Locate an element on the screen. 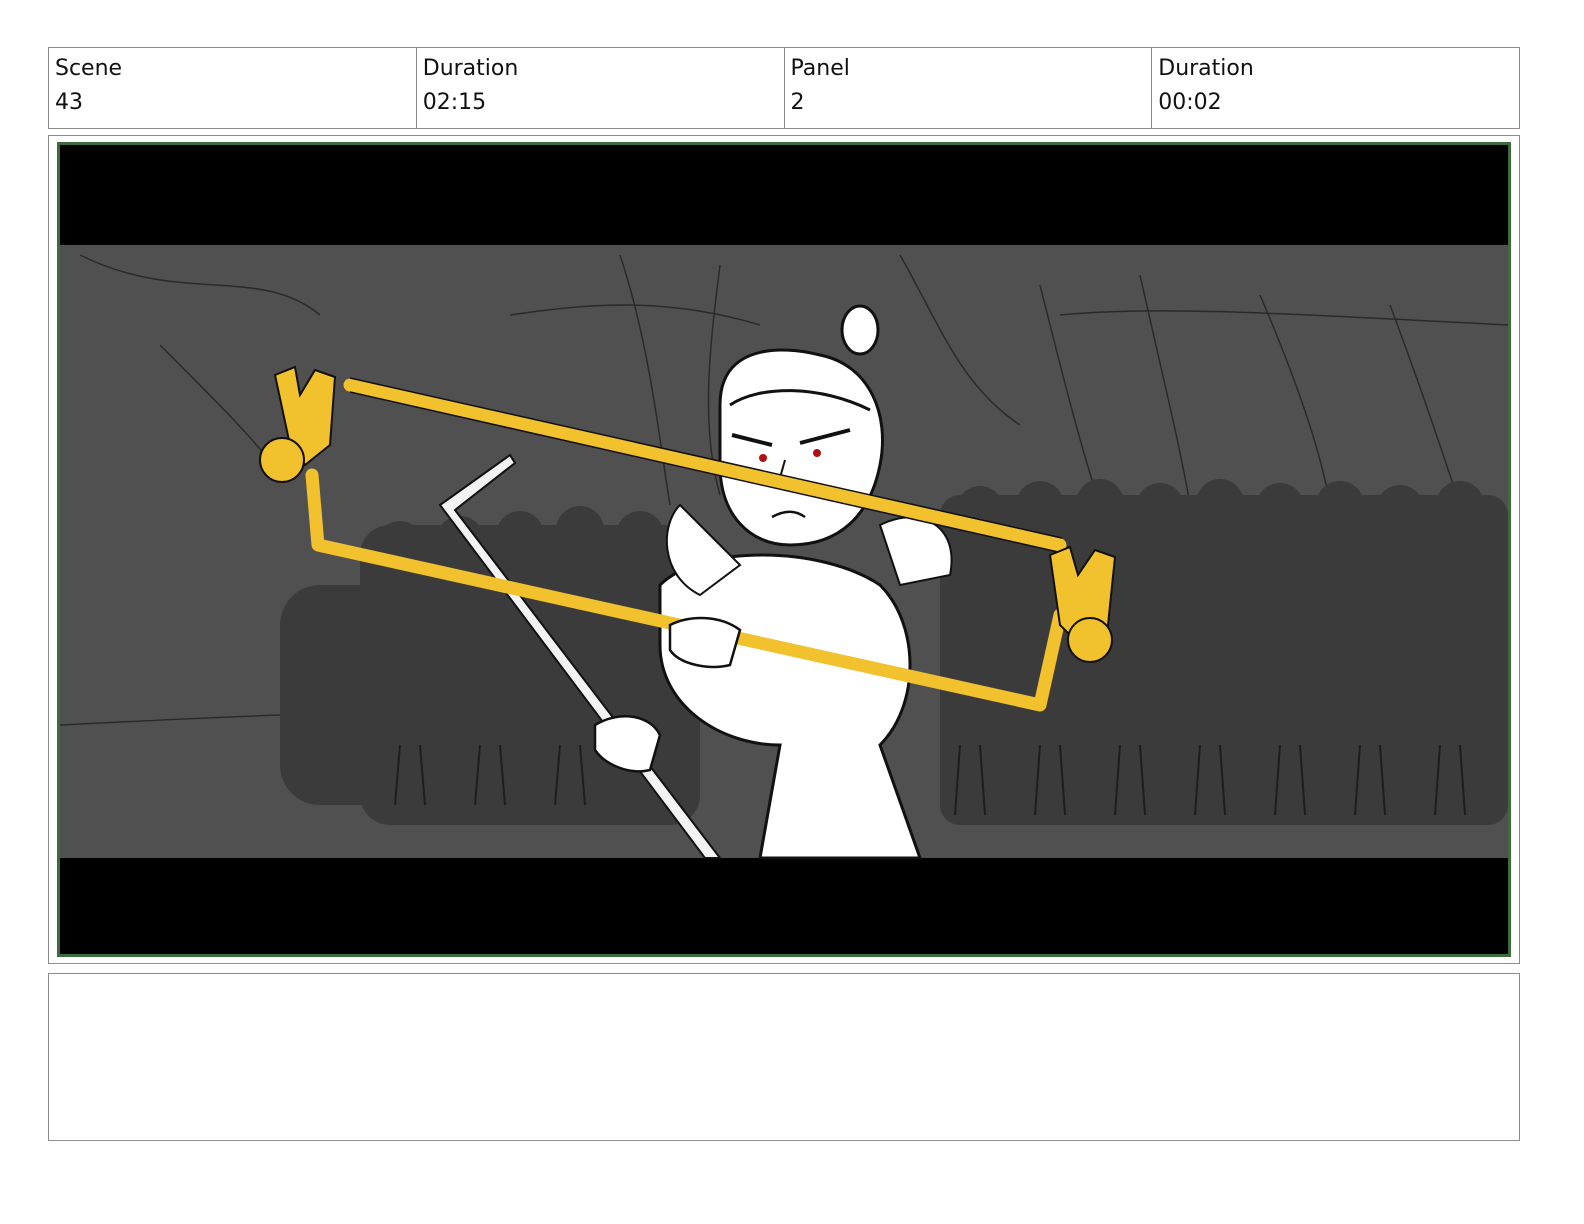 The width and height of the screenshot is (1584, 1224). scene-cell: Scene 43 is located at coordinates (233, 88).